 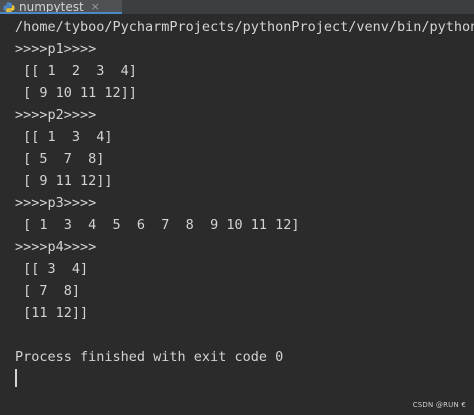 I want to click on console-line: [[ 1 2 3 4], so click(x=76, y=71).